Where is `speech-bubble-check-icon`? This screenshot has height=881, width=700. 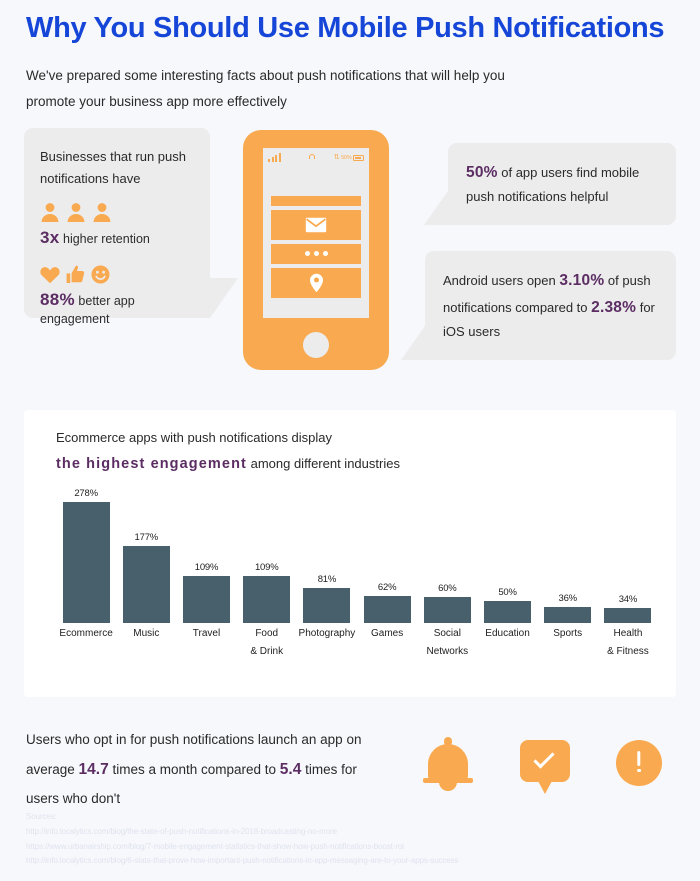
speech-bubble-check-icon is located at coordinates (546, 764).